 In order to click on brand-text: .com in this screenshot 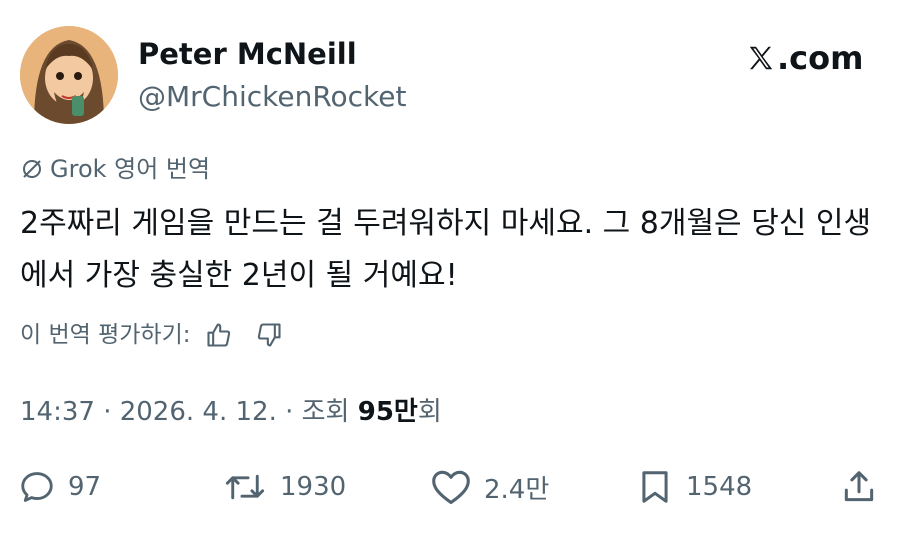, I will do `click(820, 58)`.